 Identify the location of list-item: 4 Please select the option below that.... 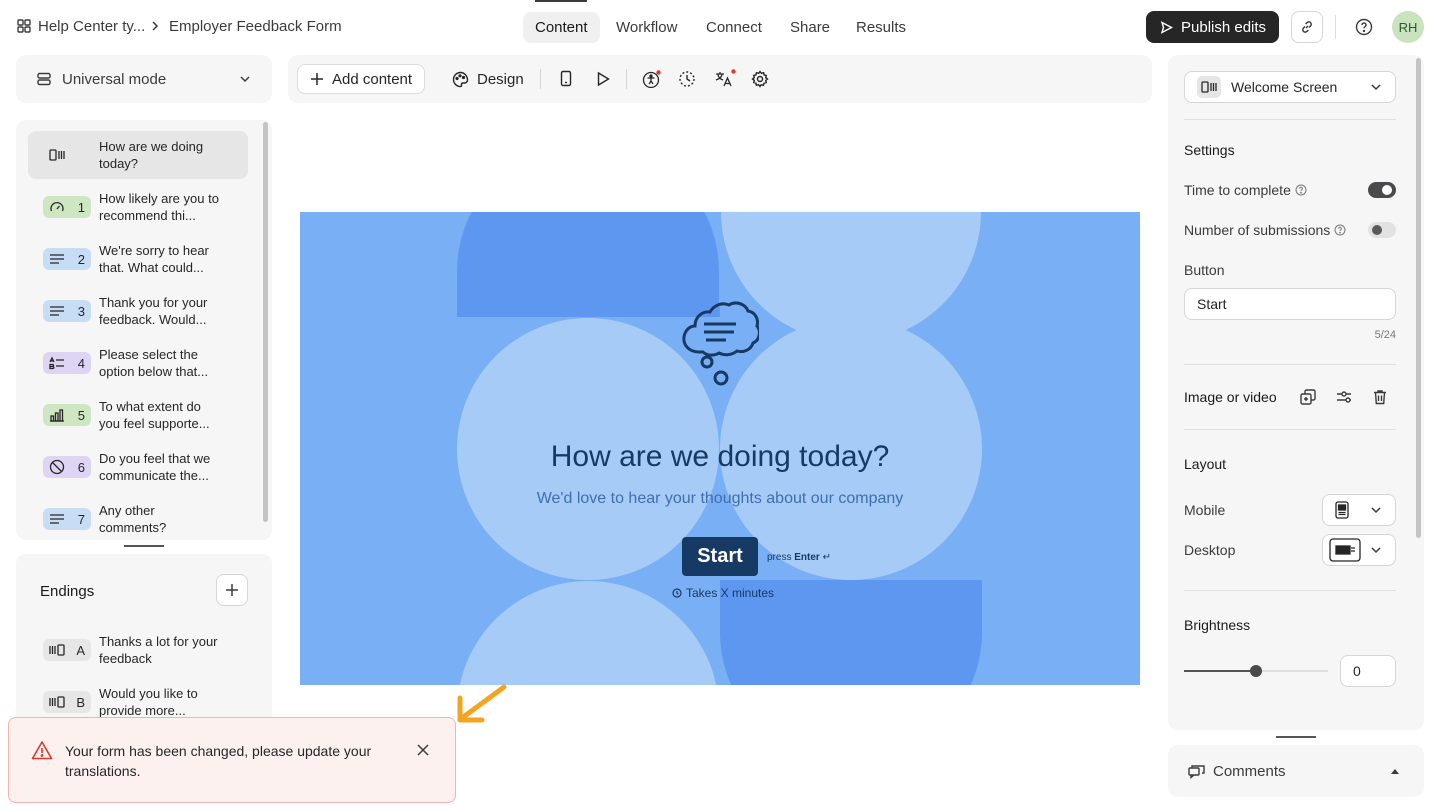
(138, 363).